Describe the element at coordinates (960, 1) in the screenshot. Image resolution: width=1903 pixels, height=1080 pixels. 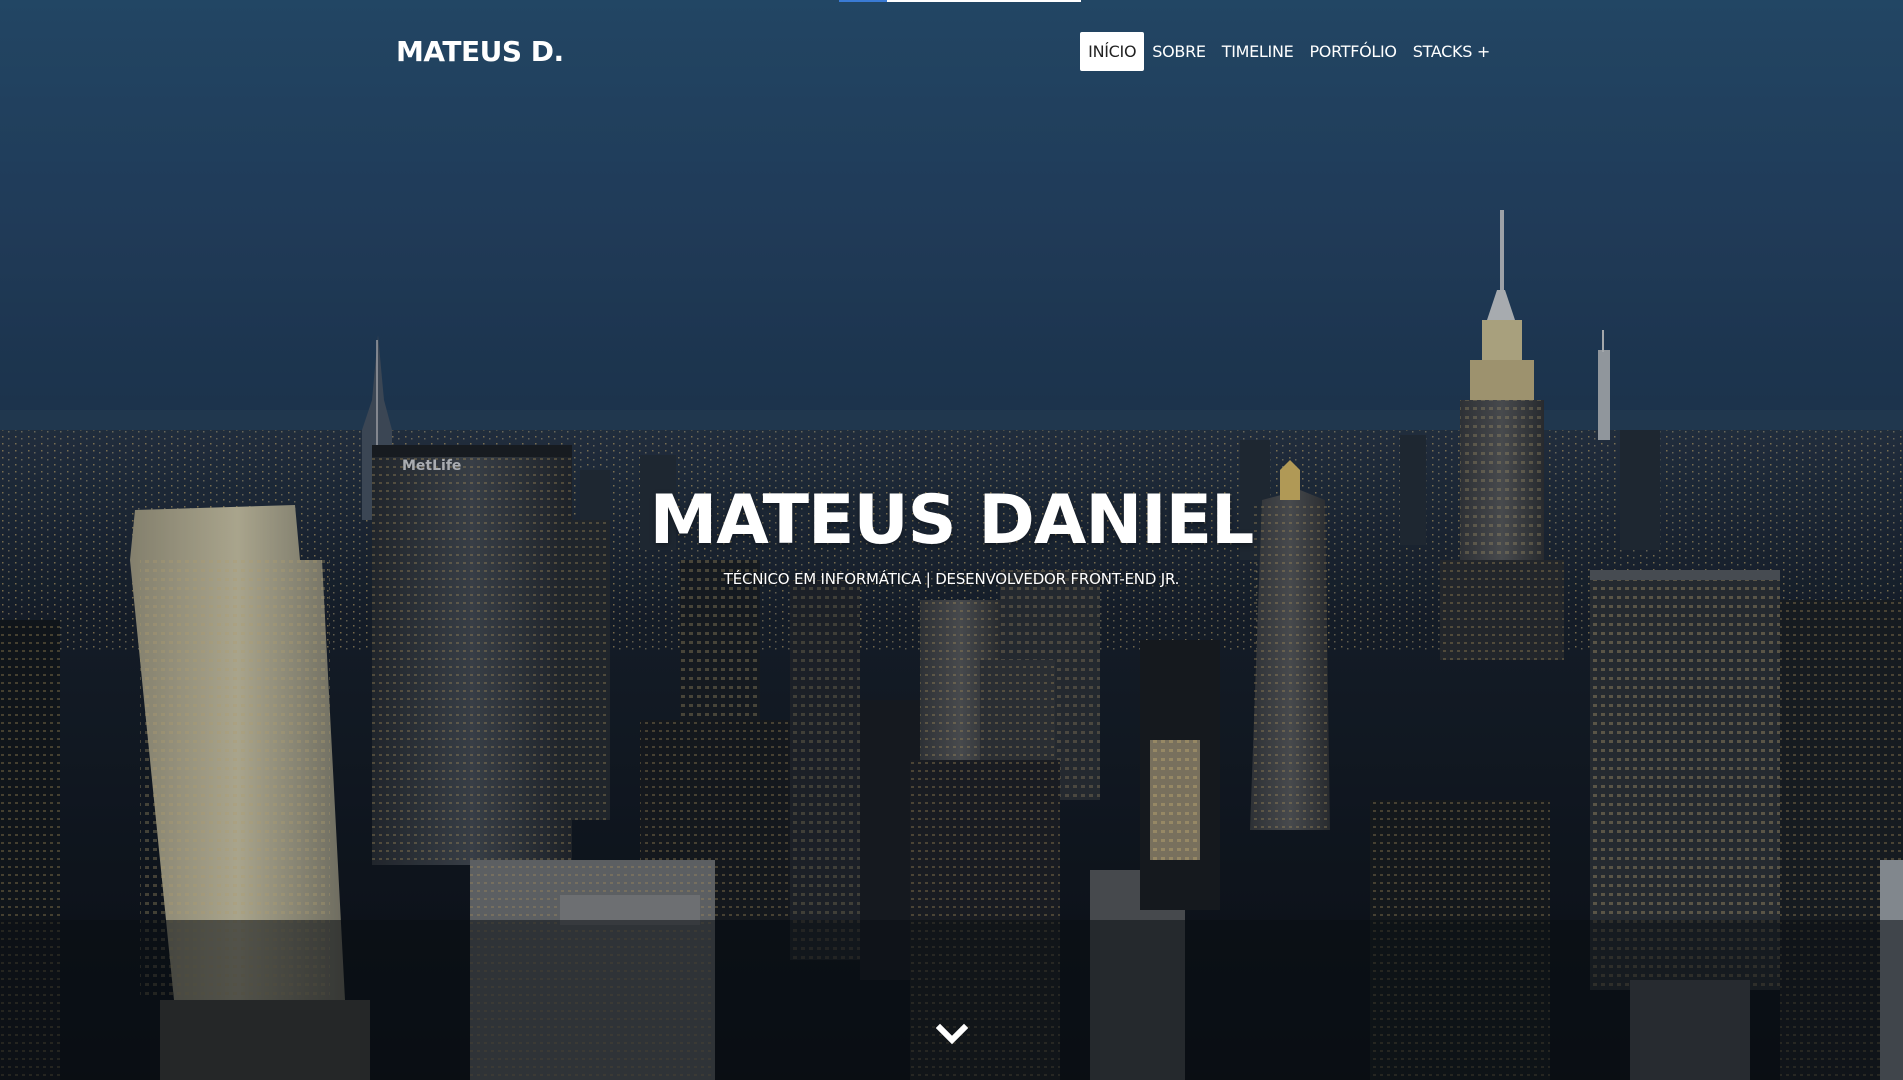
I see `scroll-progress-track` at that location.